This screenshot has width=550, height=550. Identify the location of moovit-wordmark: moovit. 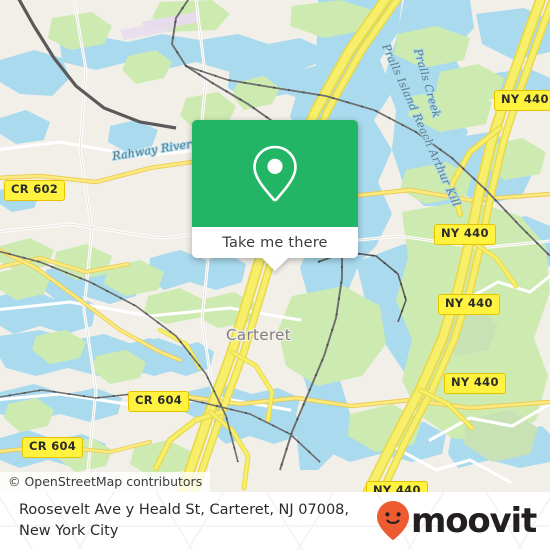
(473, 521).